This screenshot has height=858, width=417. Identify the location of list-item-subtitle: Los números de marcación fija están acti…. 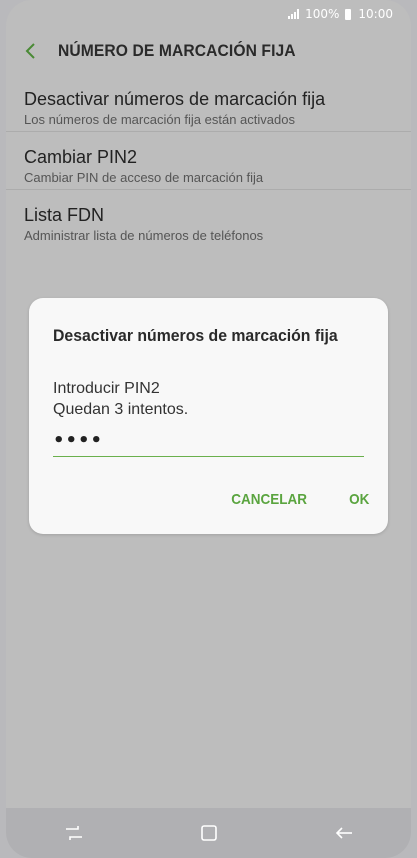
(159, 119).